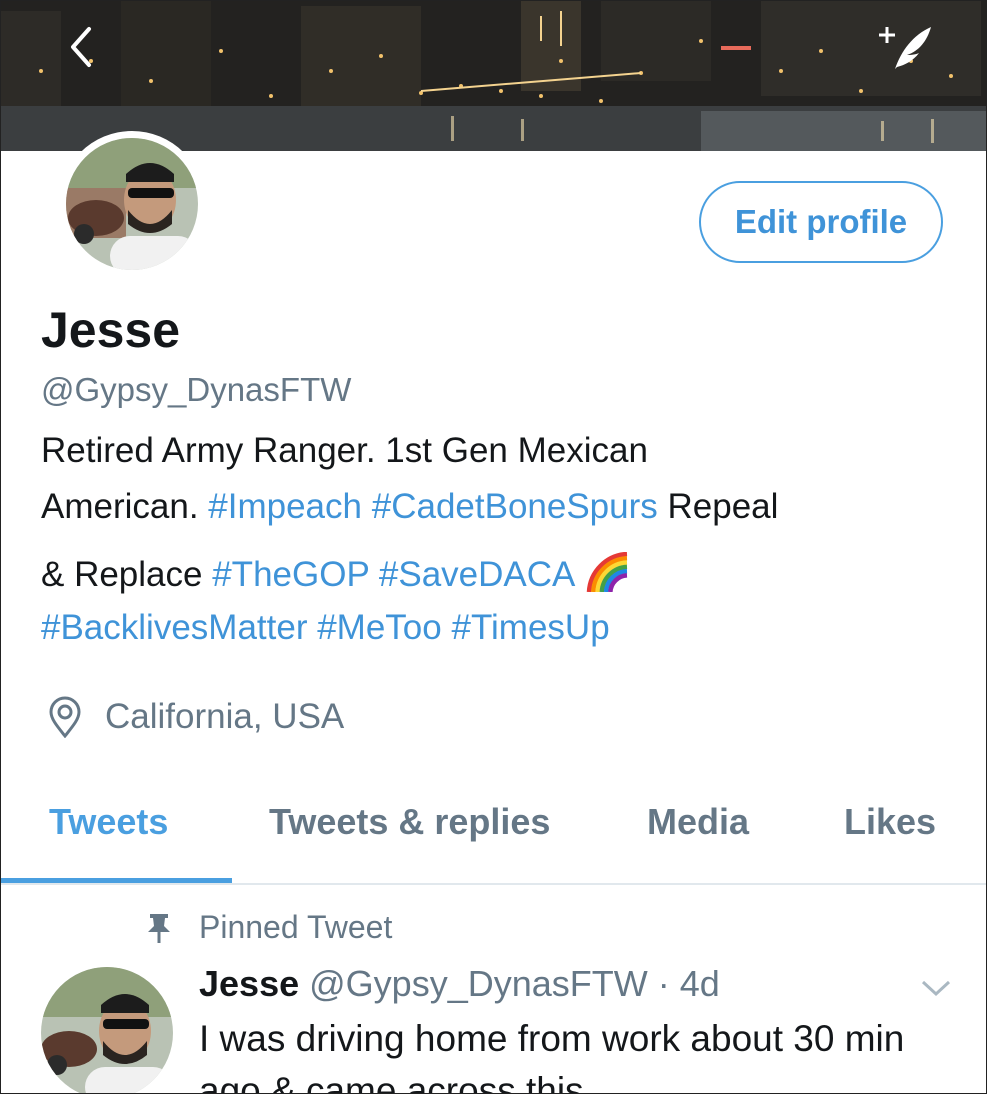 The image size is (987, 1094). I want to click on bio-text: Repeal, so click(718, 506).